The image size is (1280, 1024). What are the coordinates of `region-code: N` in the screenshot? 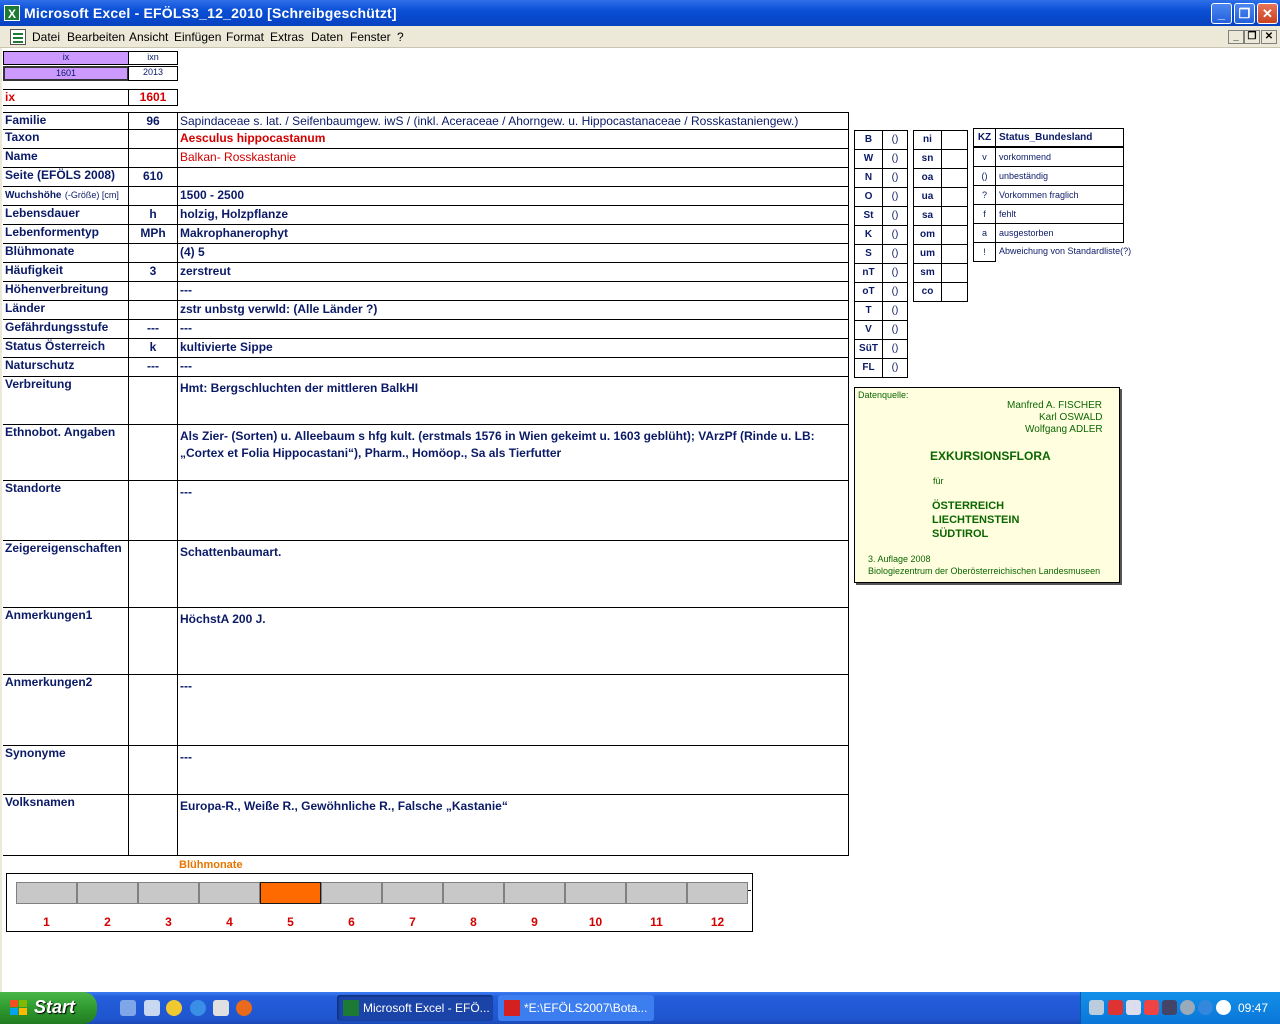 It's located at (868, 178).